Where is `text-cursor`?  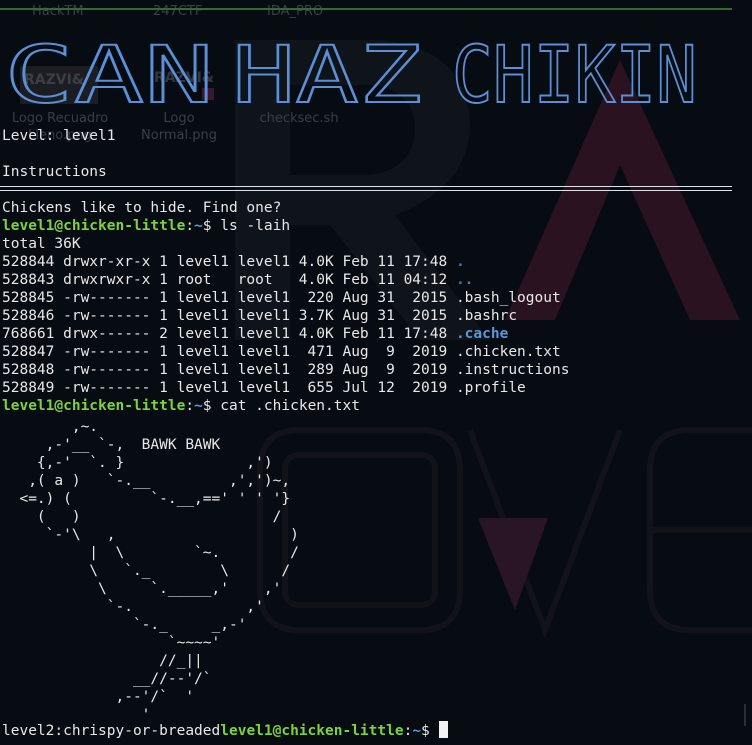
text-cursor is located at coordinates (443, 729).